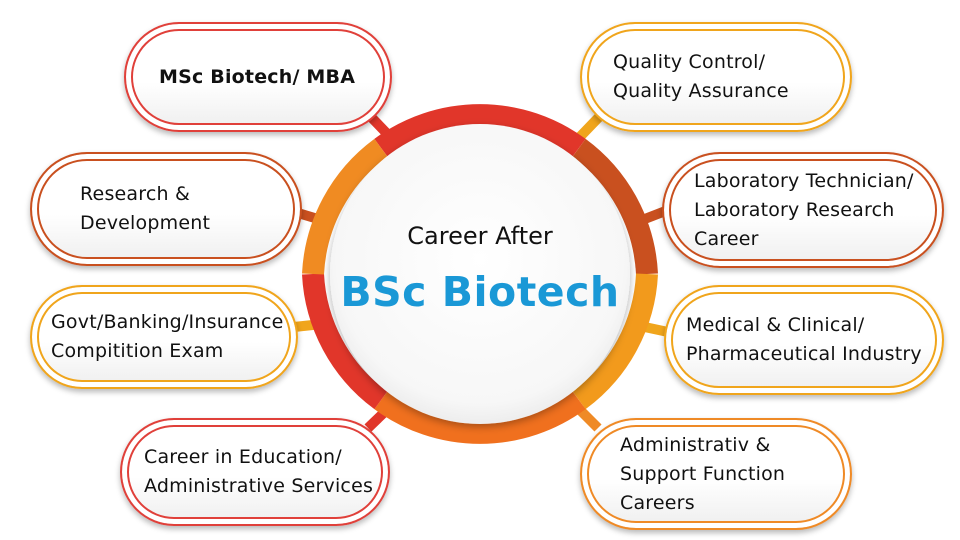 This screenshot has height=540, width=960. Describe the element at coordinates (480, 236) in the screenshot. I see `center-title: Career After` at that location.